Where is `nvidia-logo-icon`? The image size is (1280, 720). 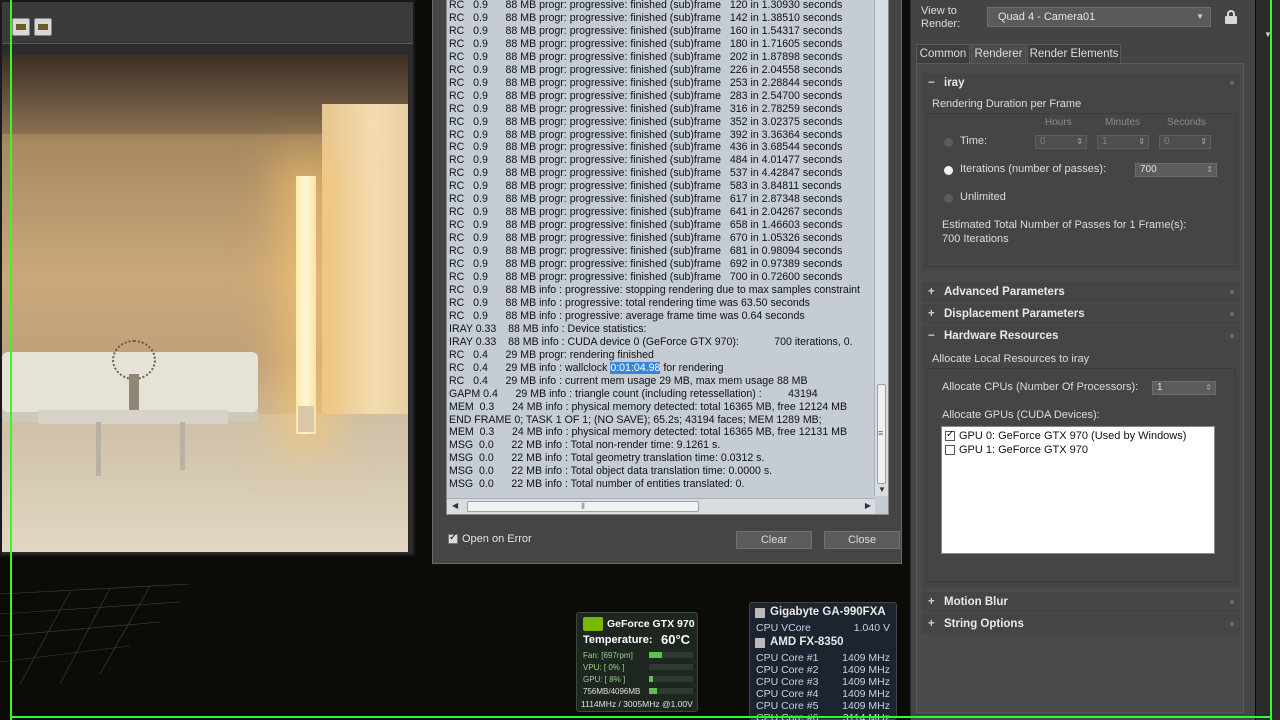 nvidia-logo-icon is located at coordinates (593, 624).